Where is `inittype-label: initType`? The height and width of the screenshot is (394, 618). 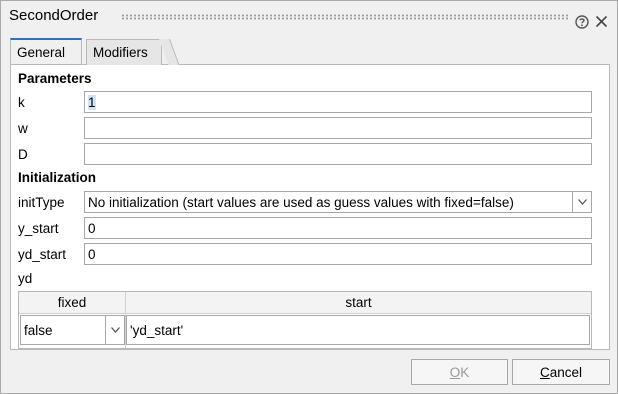
inittype-label: initType is located at coordinates (41, 202).